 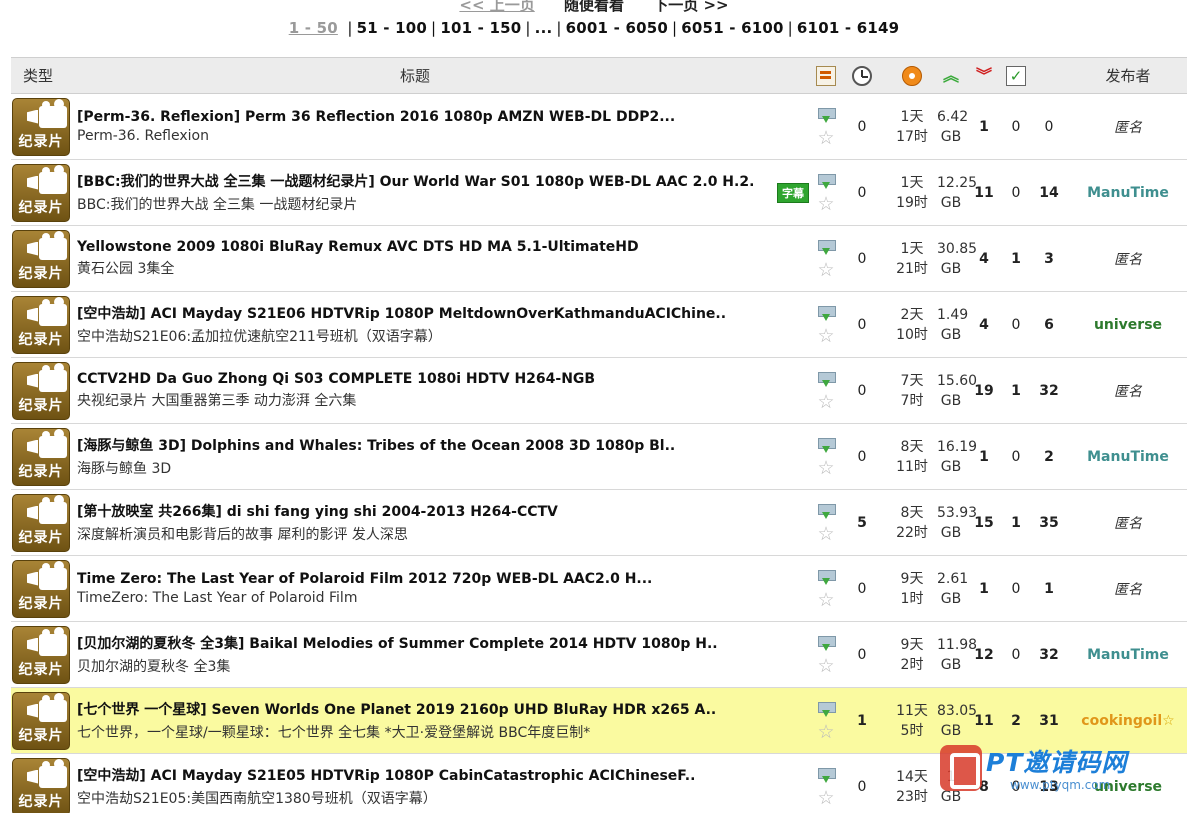 What do you see at coordinates (862, 75) in the screenshot?
I see `header-time` at bounding box center [862, 75].